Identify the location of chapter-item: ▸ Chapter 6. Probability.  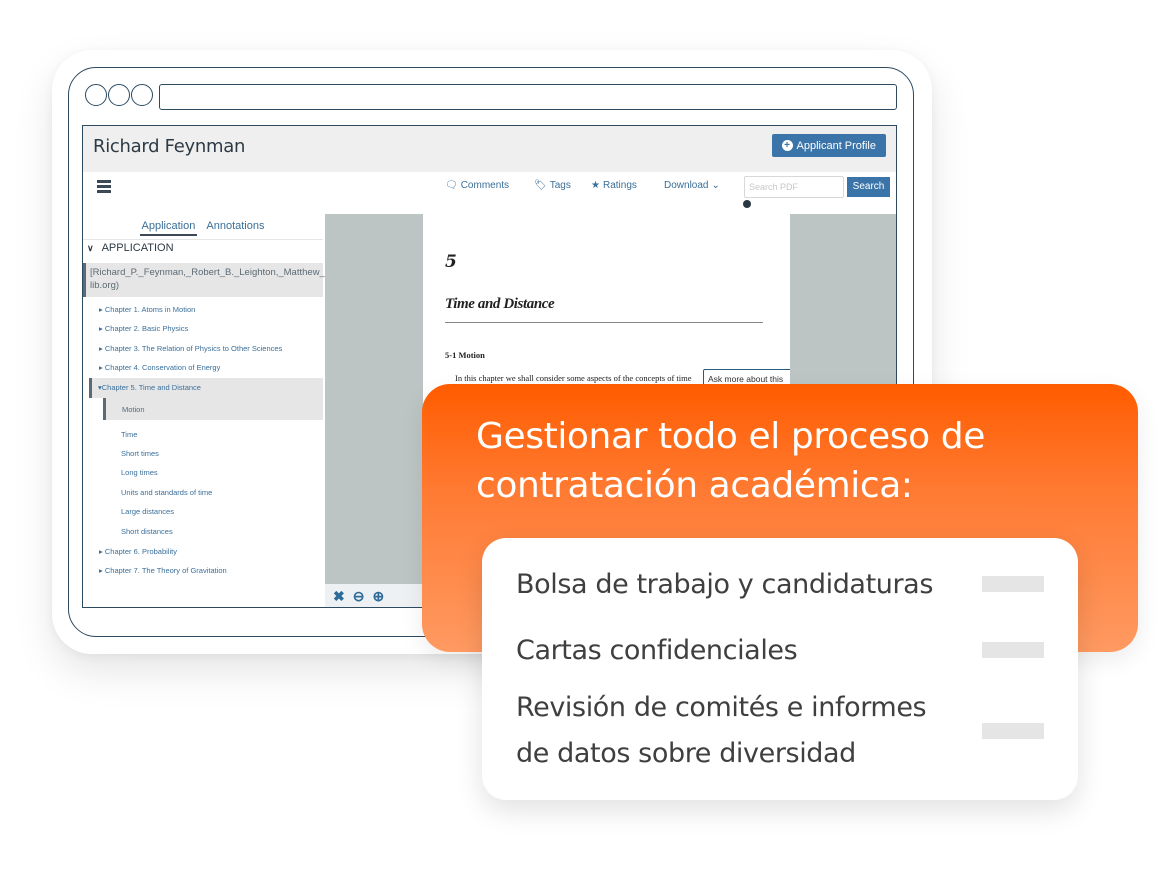
(138, 551).